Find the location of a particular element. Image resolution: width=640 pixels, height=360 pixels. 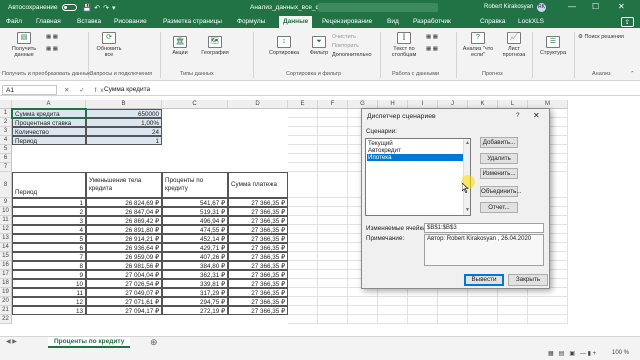

forecast-sheet-button: 📈 Лист прогноза is located at coordinates (514, 45).